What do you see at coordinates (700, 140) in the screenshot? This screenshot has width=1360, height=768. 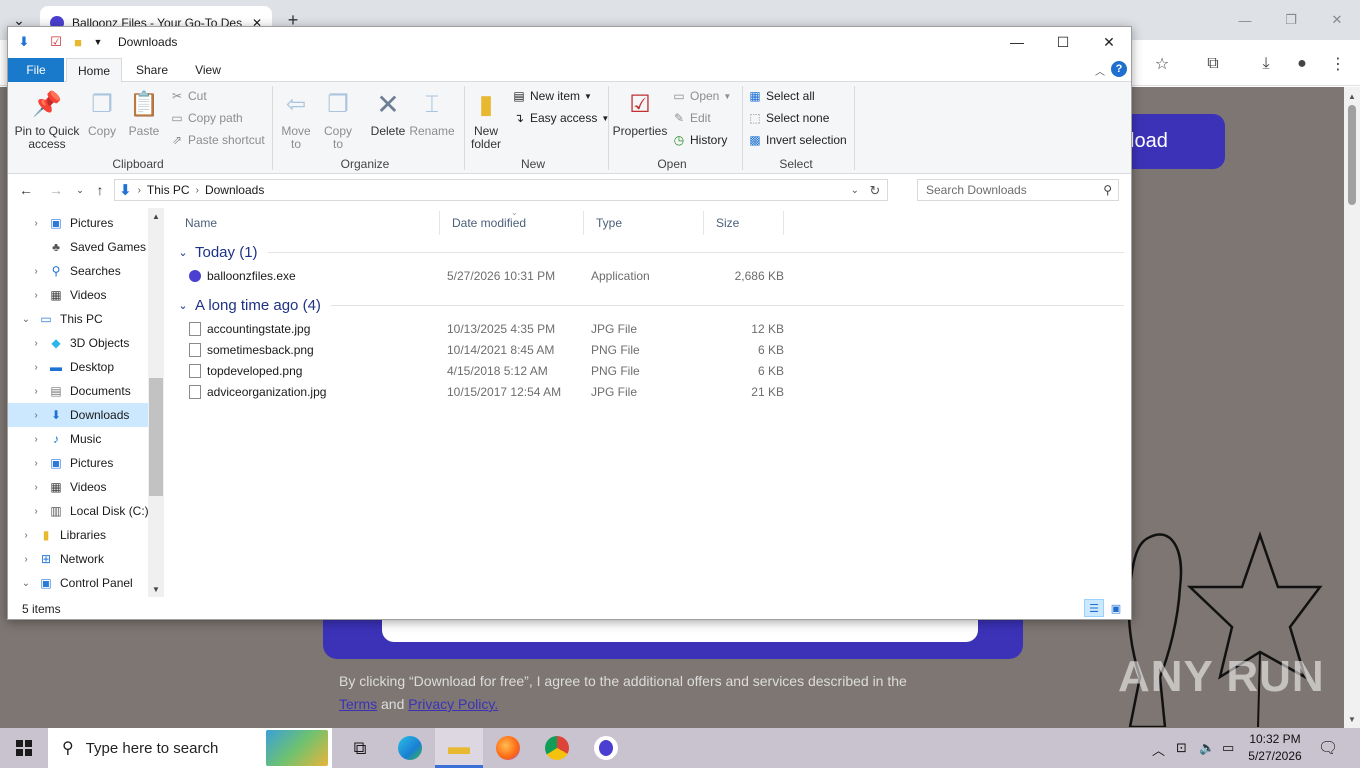 I see `history-button: ◷ History` at bounding box center [700, 140].